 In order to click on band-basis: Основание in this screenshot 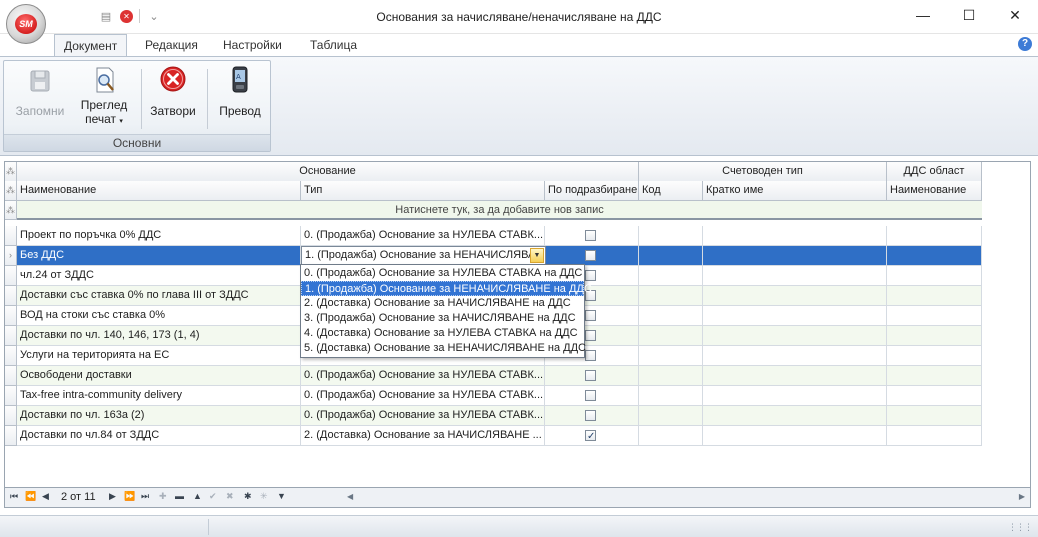, I will do `click(328, 172)`.